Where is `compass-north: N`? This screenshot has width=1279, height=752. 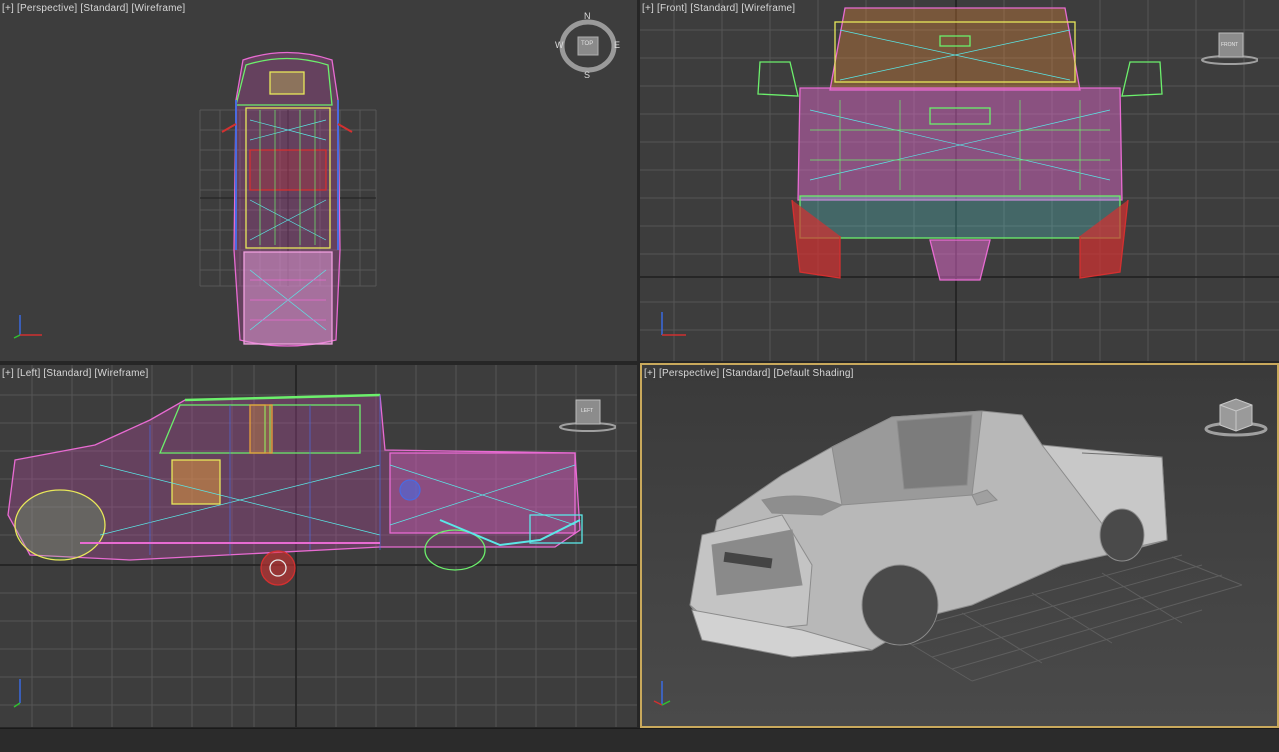
compass-north: N is located at coordinates (587, 16).